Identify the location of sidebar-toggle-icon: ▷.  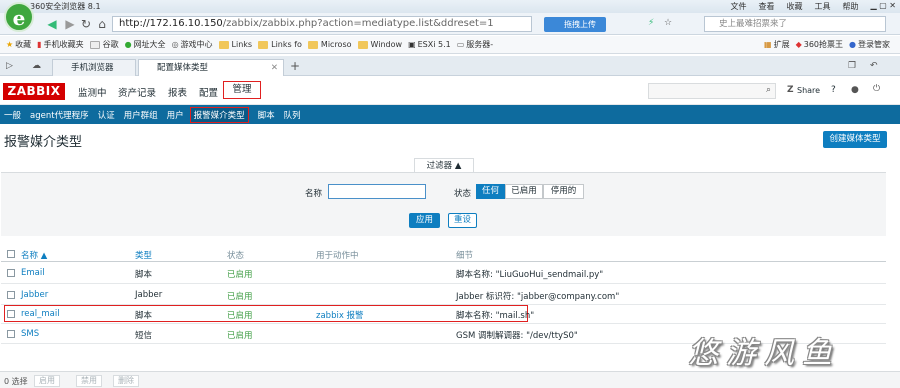
(9, 66).